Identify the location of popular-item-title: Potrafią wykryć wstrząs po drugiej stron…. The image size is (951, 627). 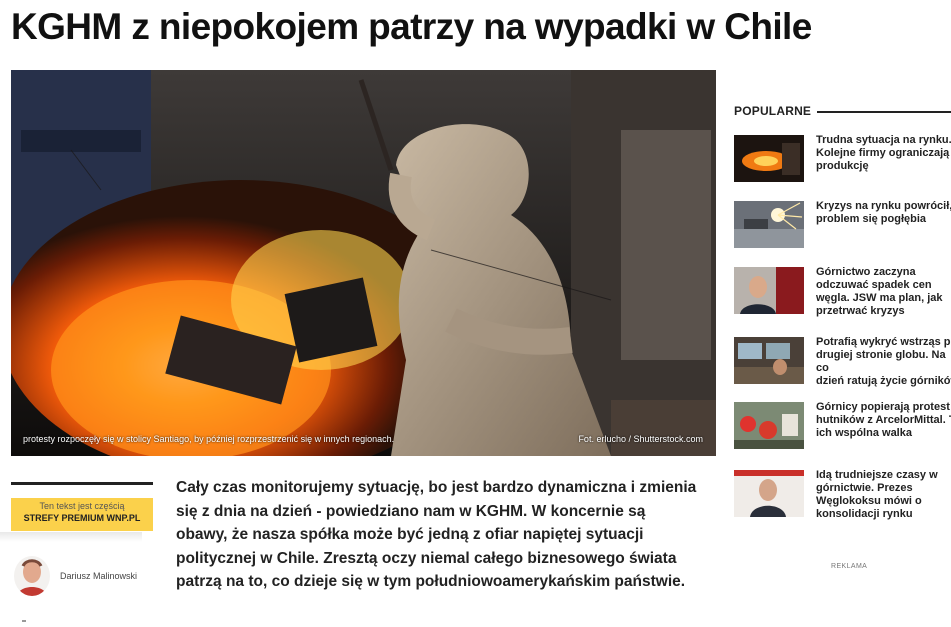
(883, 362).